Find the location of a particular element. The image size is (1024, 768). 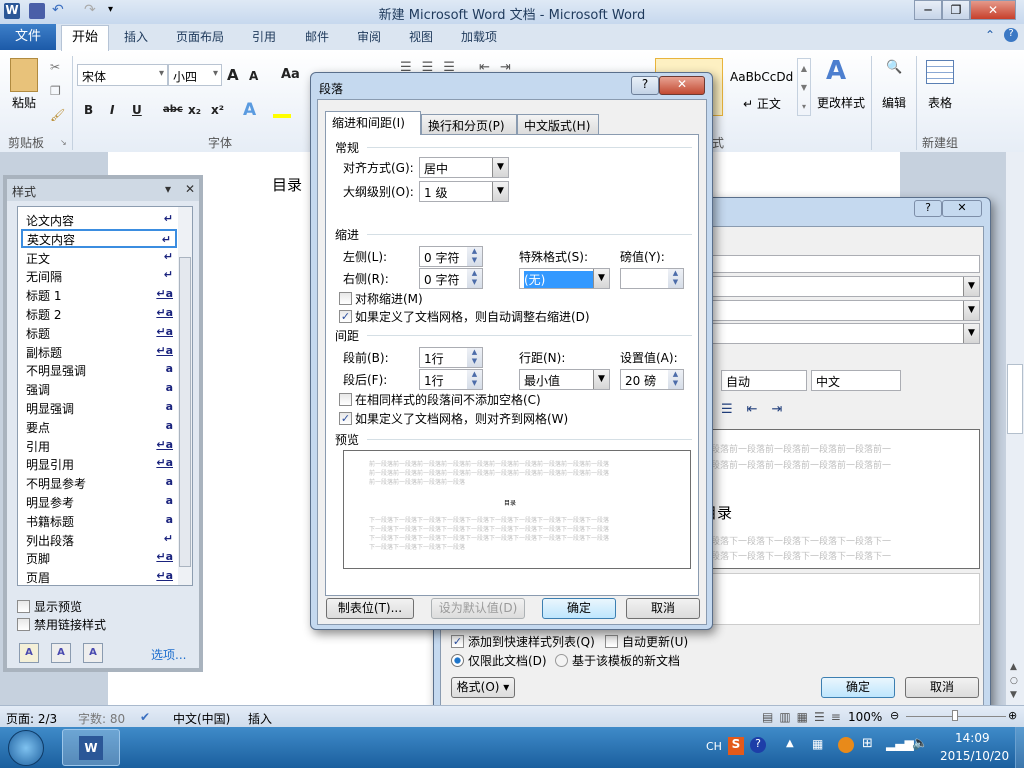

manage-styles-icon: A is located at coordinates (93, 653).